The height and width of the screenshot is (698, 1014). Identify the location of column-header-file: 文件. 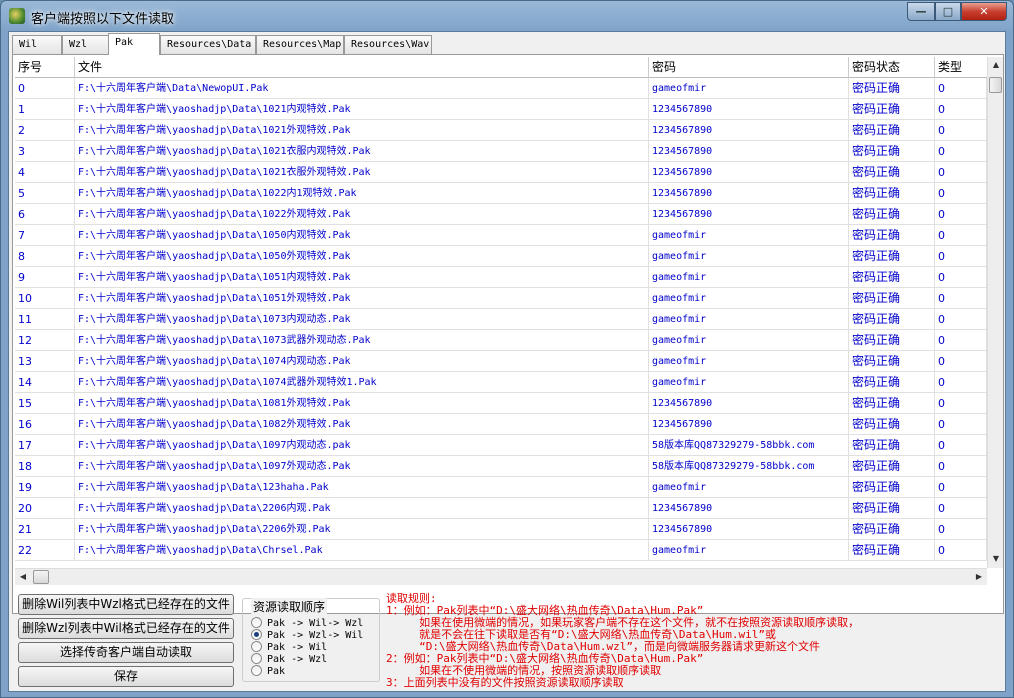
(362, 67).